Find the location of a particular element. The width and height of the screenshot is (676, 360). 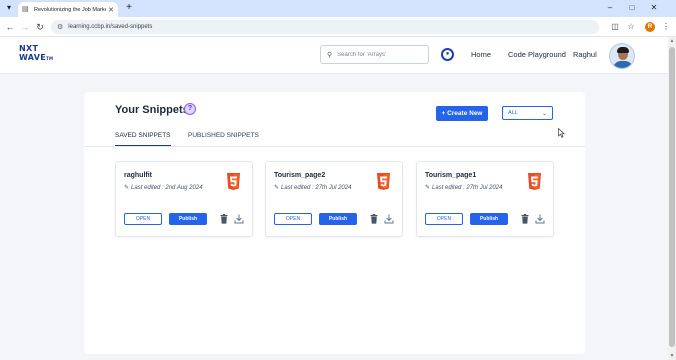

address-bar: ⚙ learning.ccbp.in/saved-snippets is located at coordinates (325, 27).